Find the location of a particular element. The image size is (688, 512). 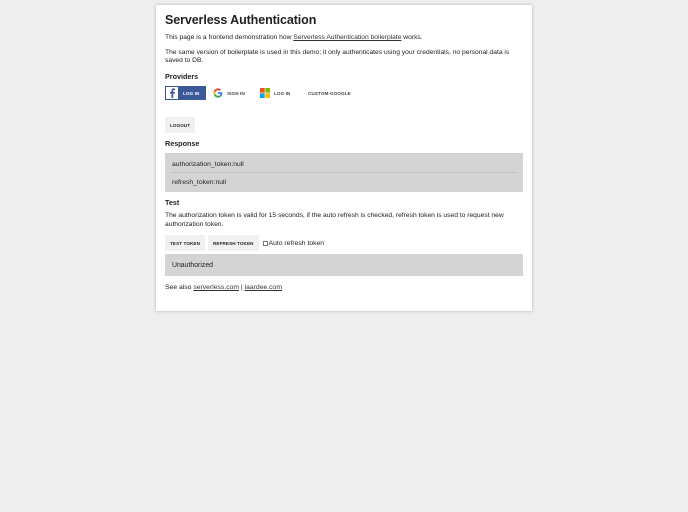

authorization-token-value: authorization_token:null is located at coordinates (344, 166).